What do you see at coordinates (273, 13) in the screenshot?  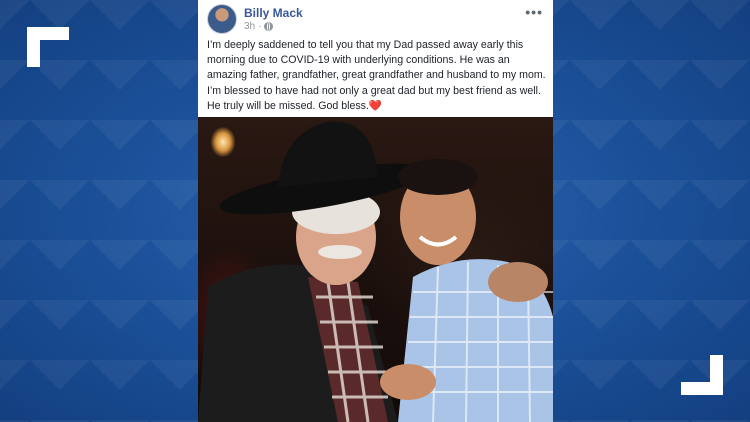 I see `author-name: Billy Mack` at bounding box center [273, 13].